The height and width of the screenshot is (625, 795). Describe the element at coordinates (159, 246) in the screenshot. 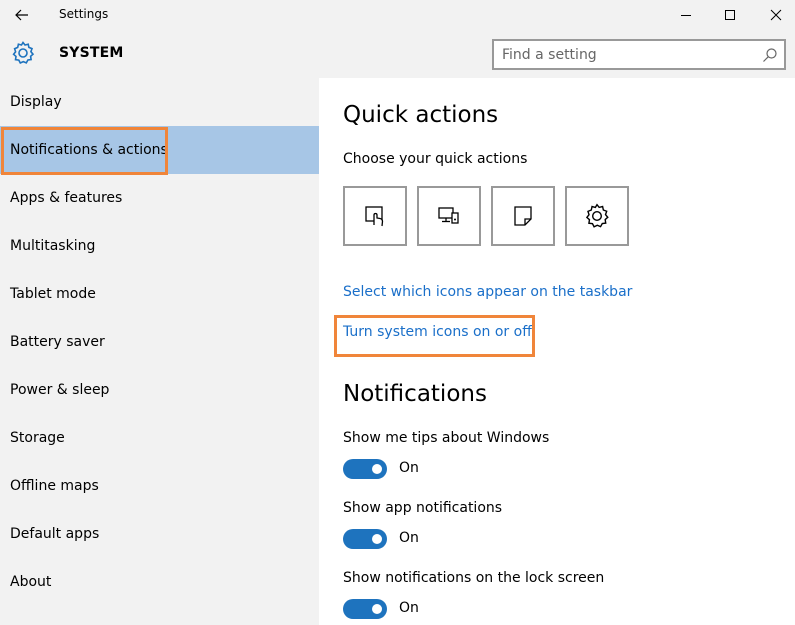

I see `sidebar-item-multitasking: Multitasking` at that location.